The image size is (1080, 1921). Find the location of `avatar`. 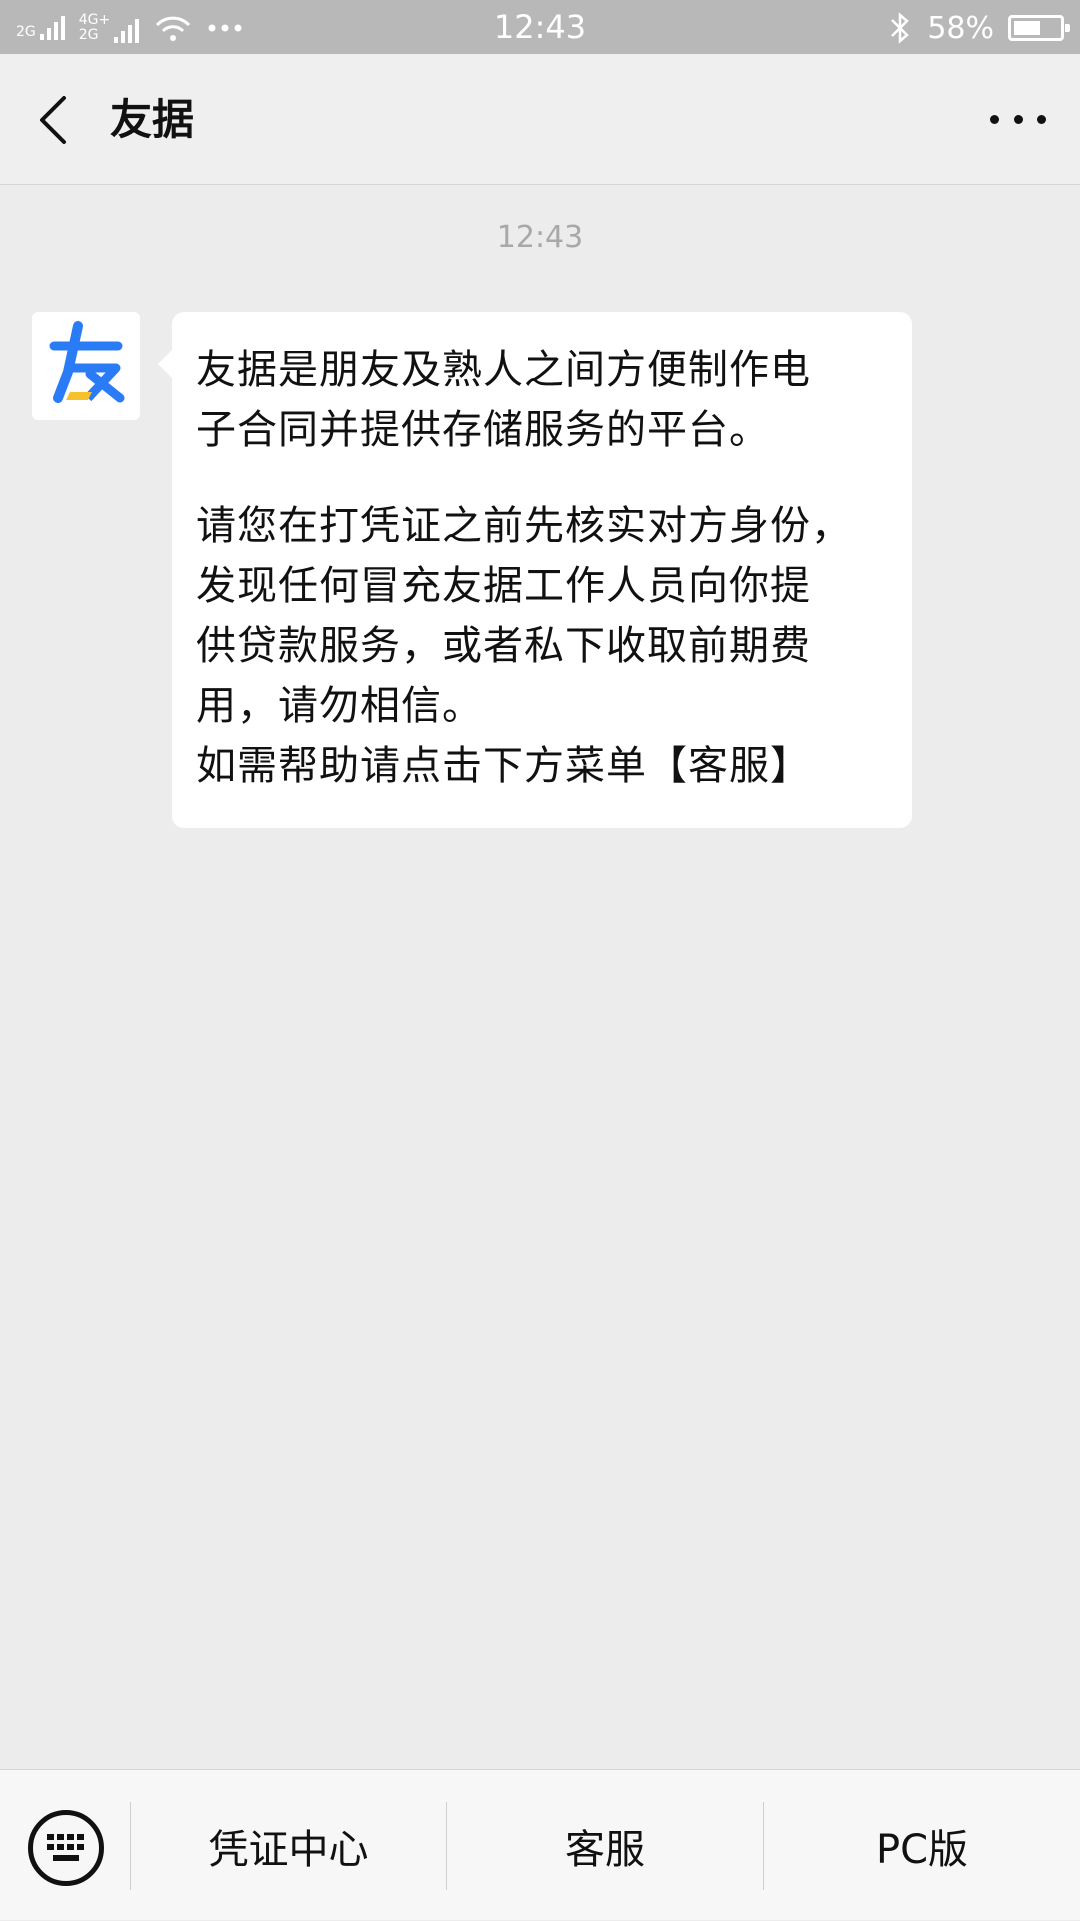

avatar is located at coordinates (86, 366).